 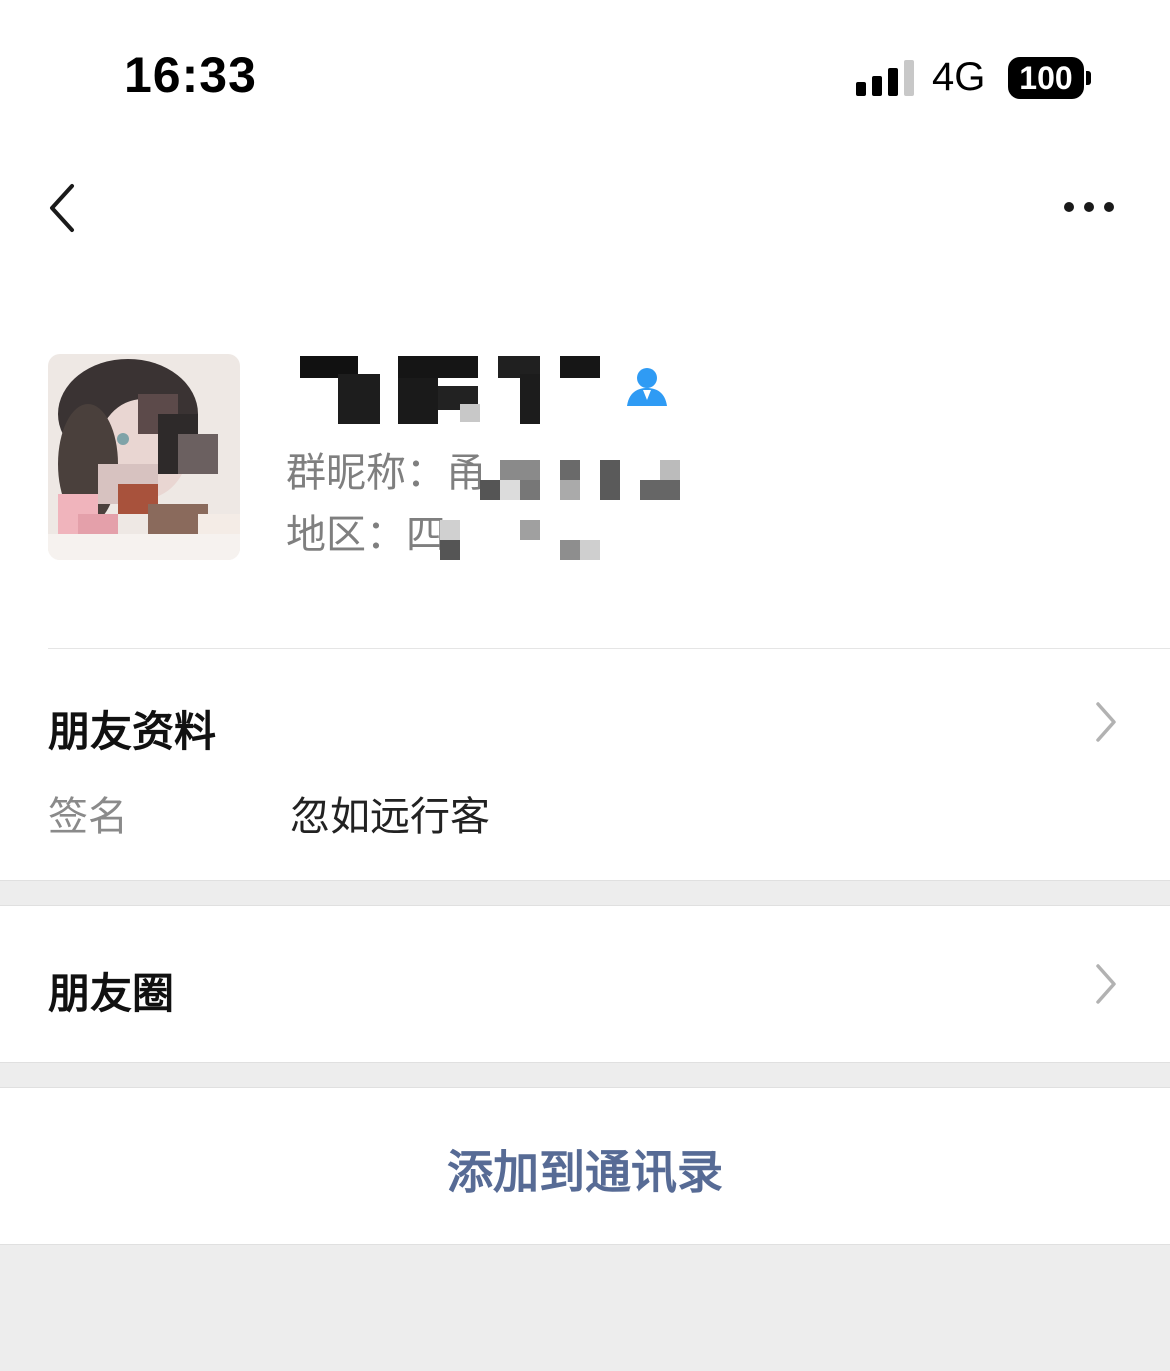 I want to click on network-type: 4G, so click(x=959, y=77).